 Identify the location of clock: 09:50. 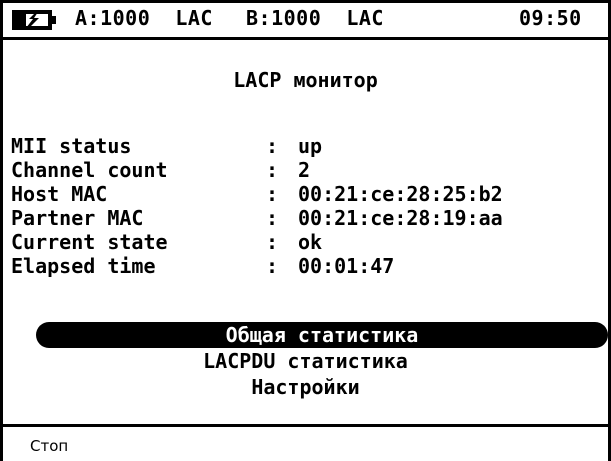
(550, 18).